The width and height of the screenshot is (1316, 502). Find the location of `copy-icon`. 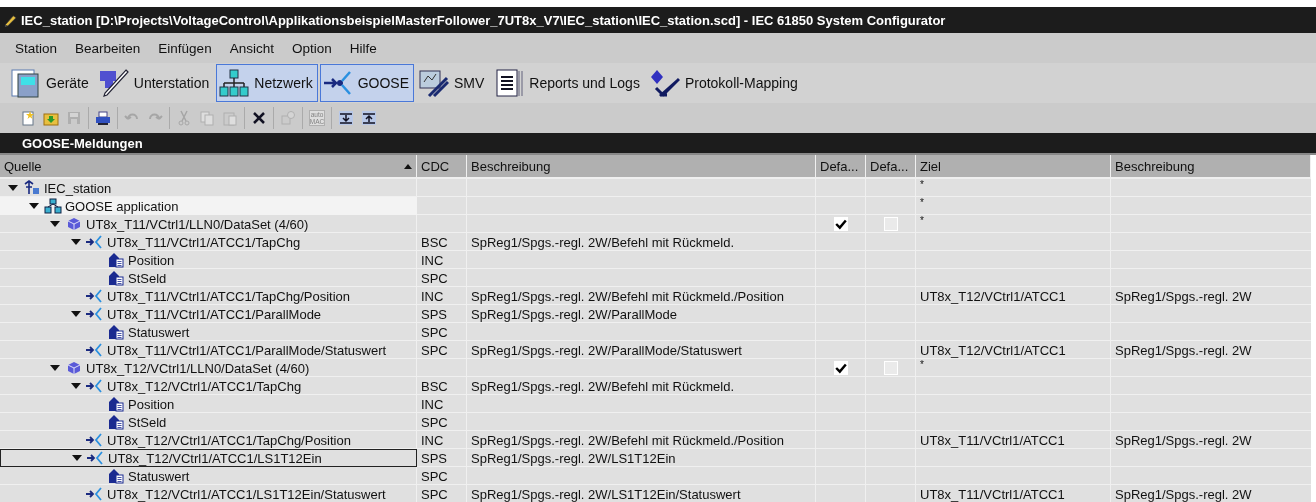

copy-icon is located at coordinates (207, 118).